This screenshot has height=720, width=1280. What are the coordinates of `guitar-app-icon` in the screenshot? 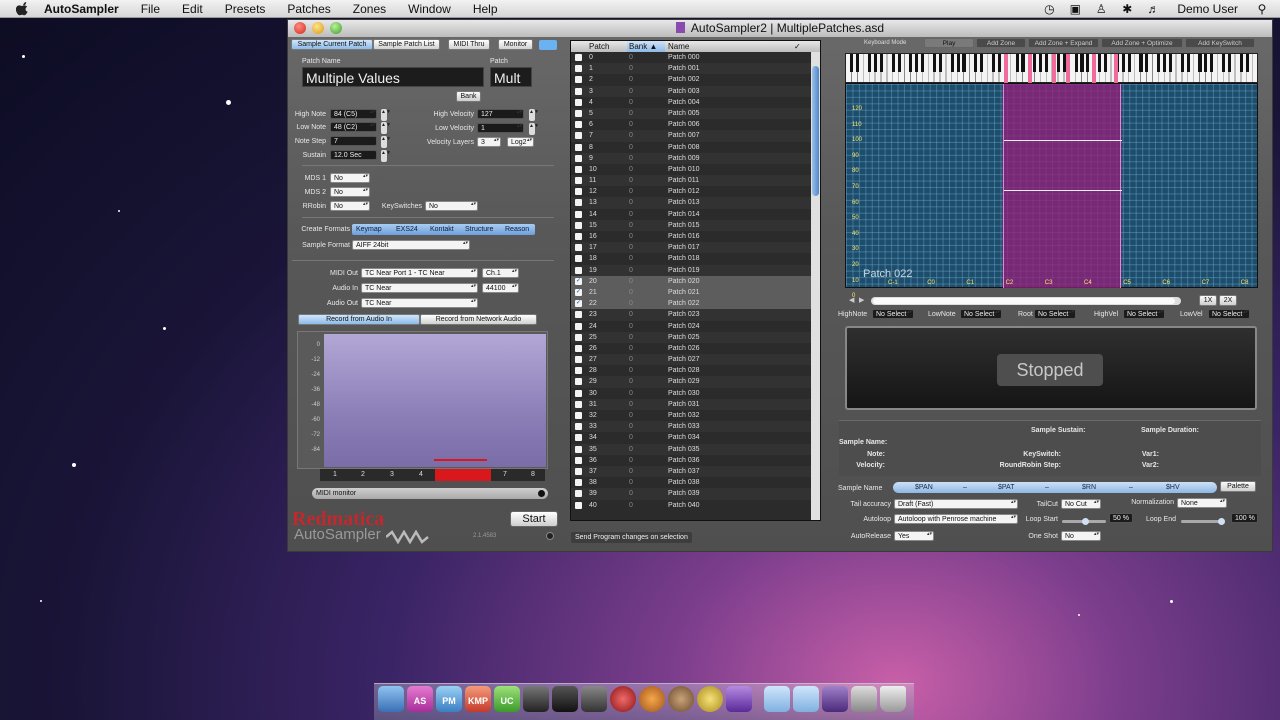 It's located at (681, 699).